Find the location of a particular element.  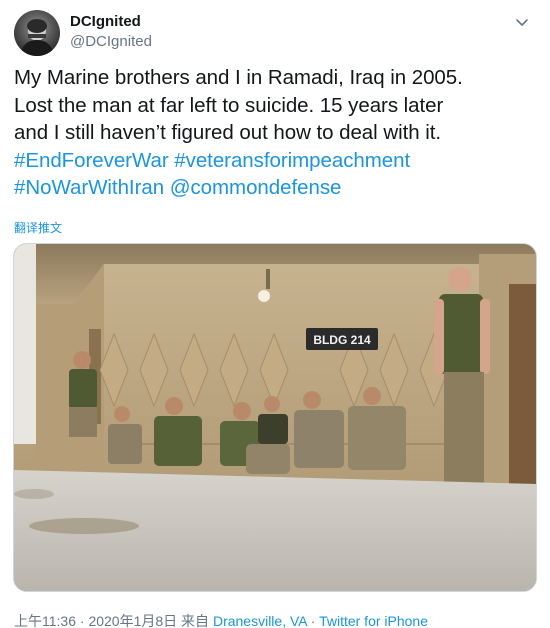

avatar is located at coordinates (37, 33).